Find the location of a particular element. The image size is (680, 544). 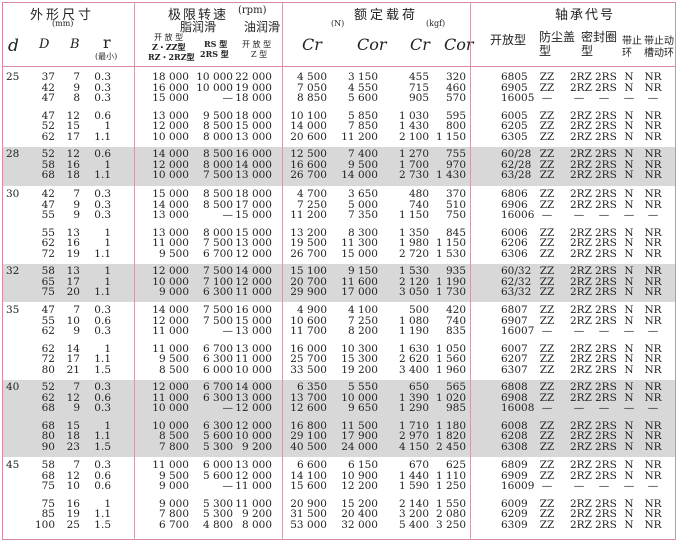

table-cell: 80 is located at coordinates (48, 370).